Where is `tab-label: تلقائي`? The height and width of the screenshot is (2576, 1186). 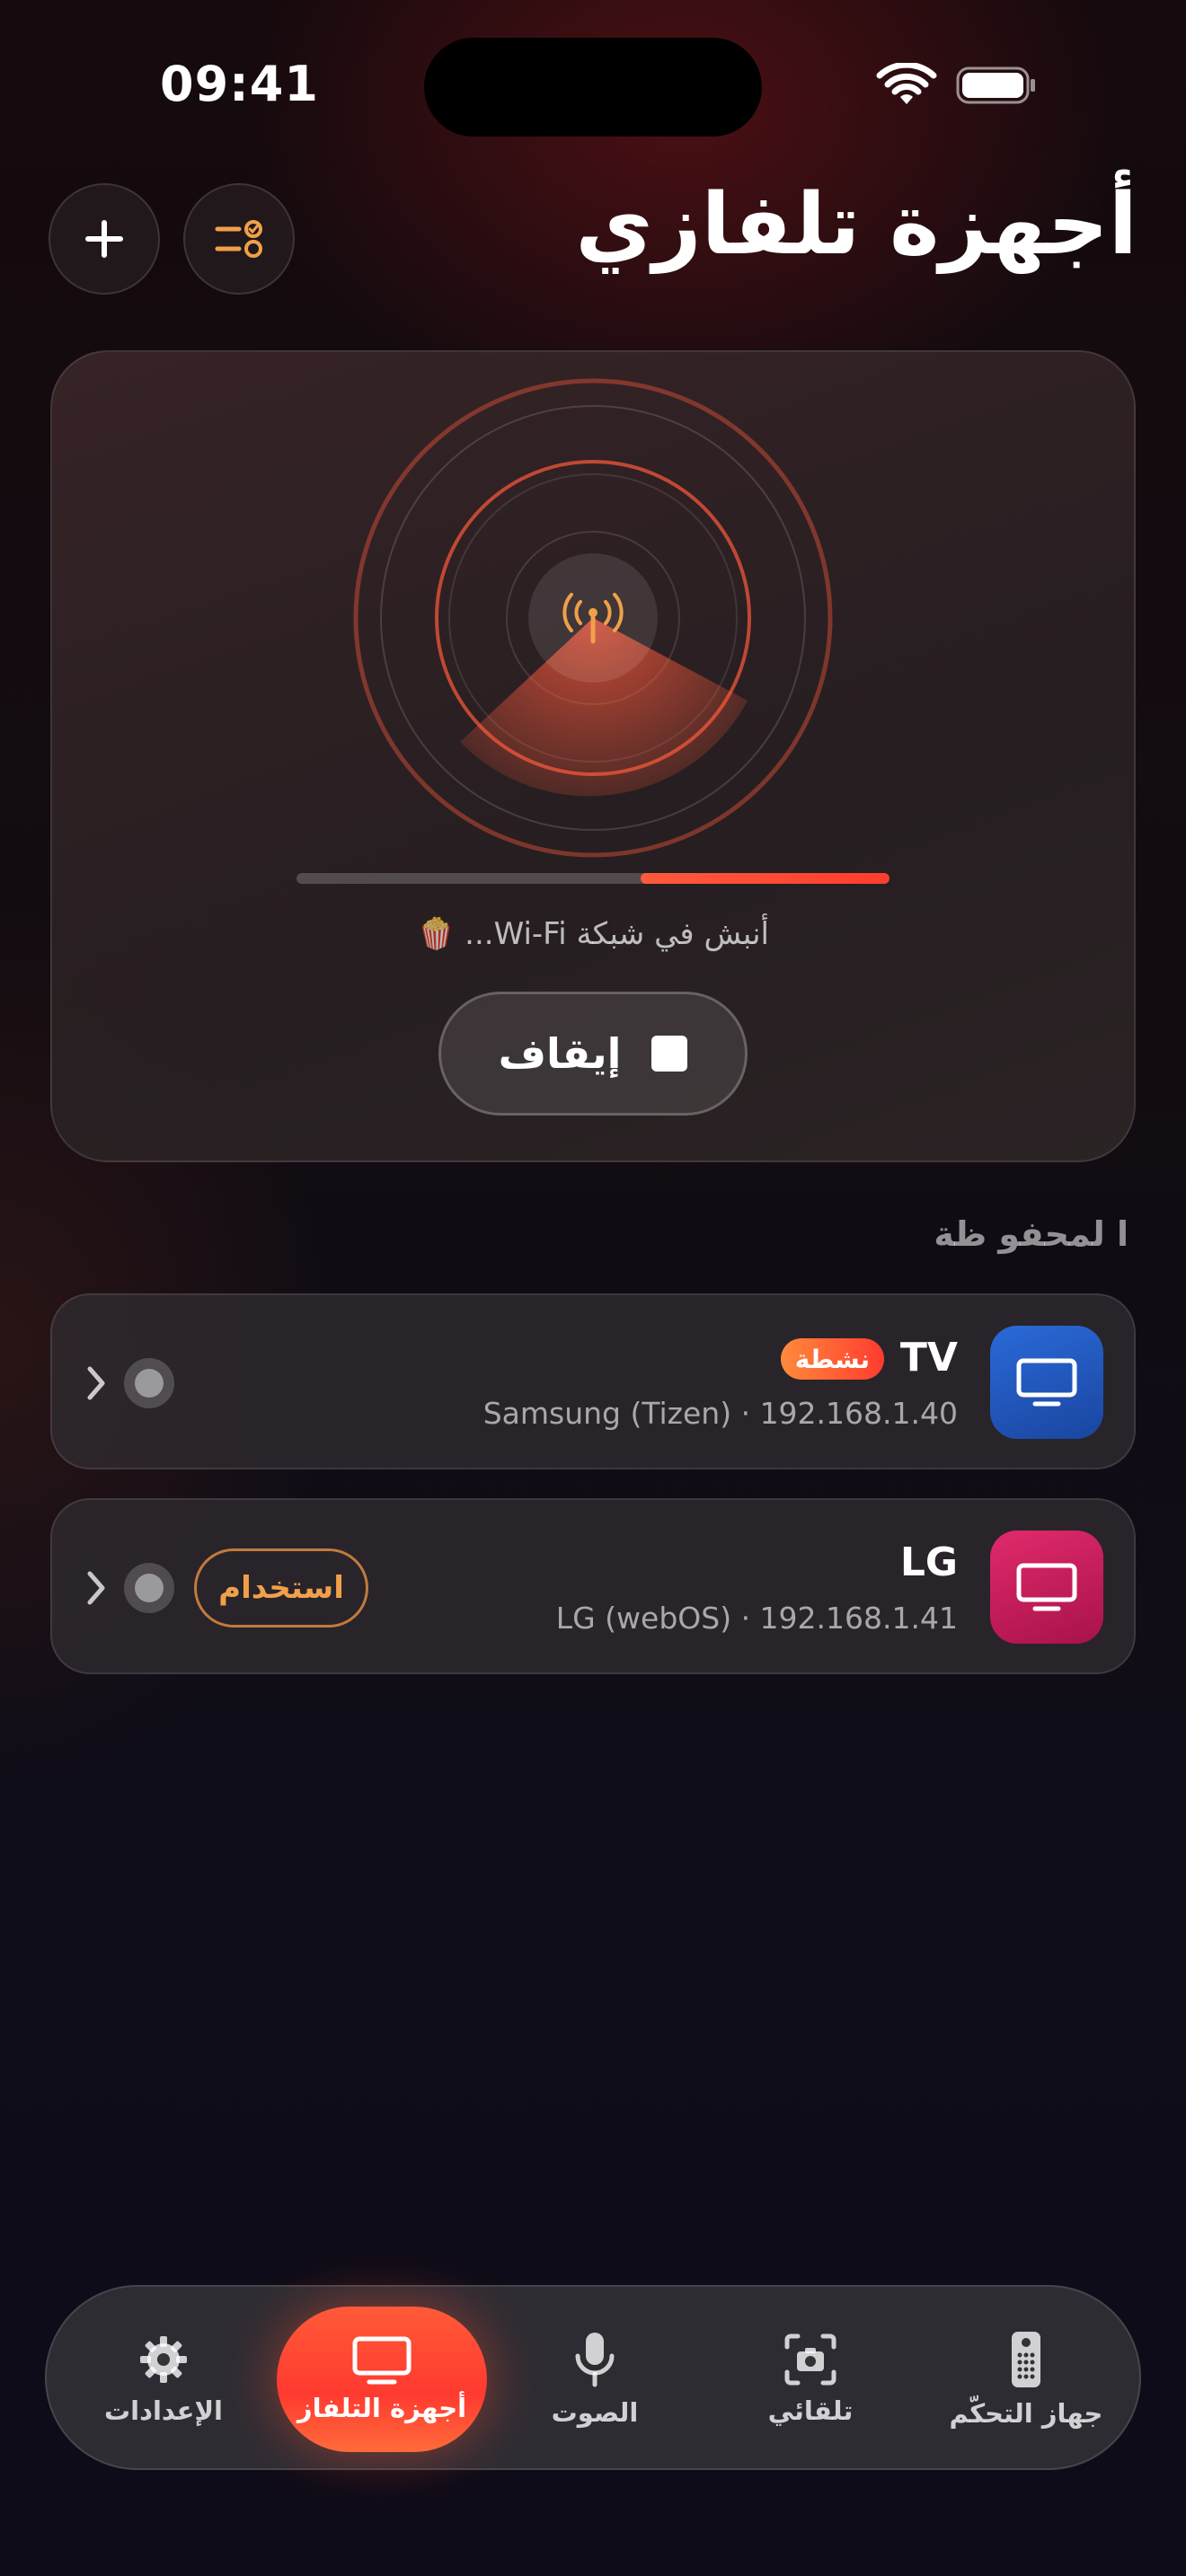
tab-label: تلقائي is located at coordinates (810, 2410).